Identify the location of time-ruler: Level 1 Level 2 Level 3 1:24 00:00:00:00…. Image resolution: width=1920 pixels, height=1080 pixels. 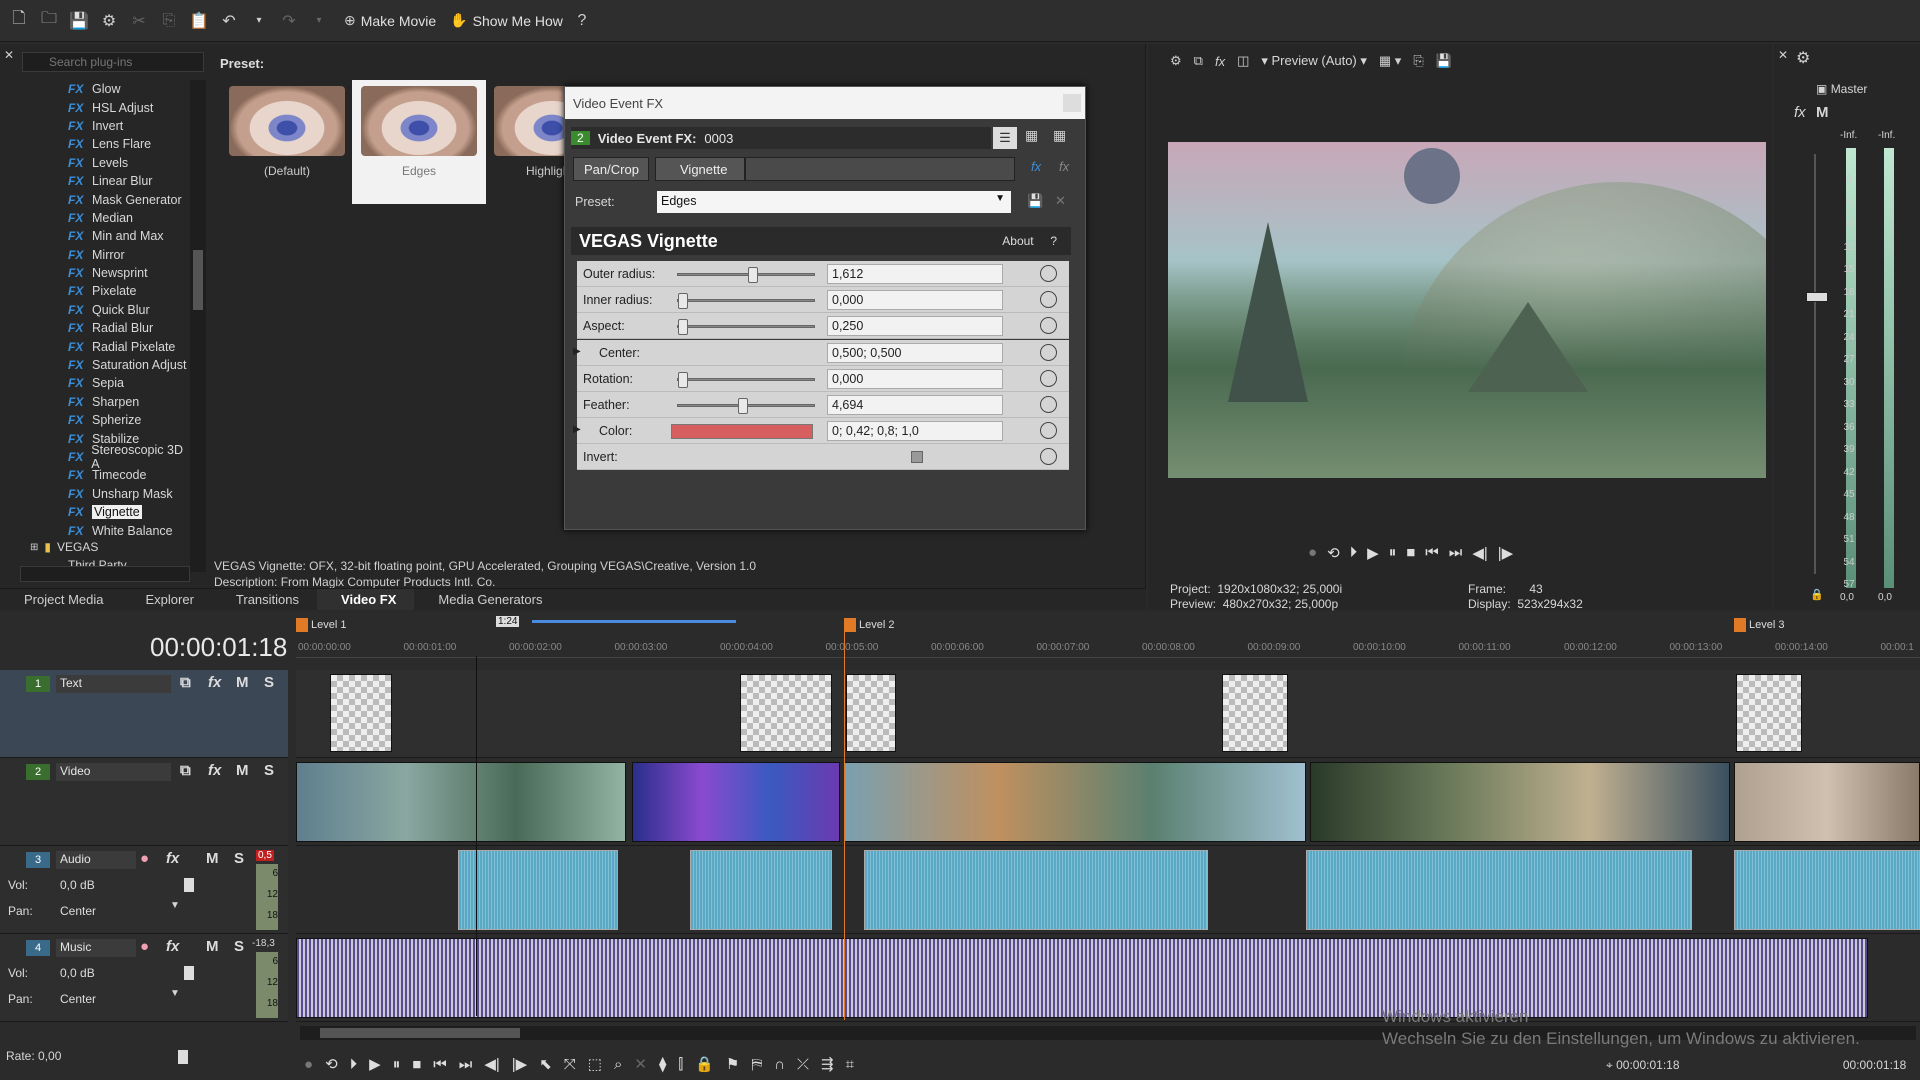
(1108, 637).